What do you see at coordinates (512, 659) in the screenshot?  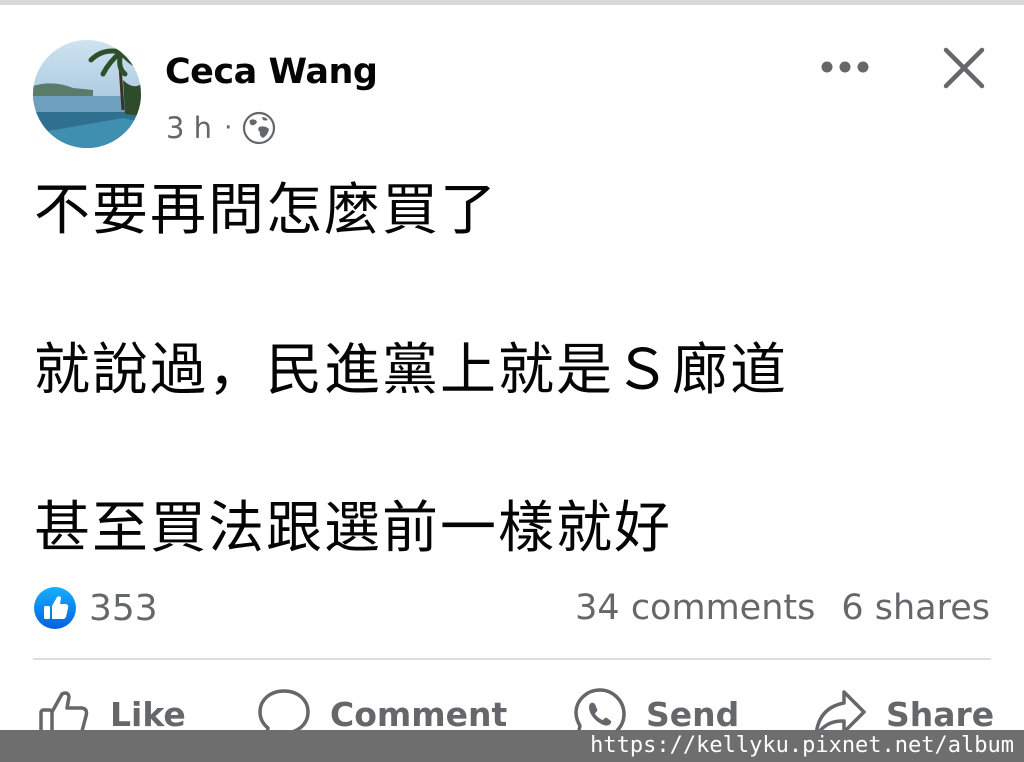 I see `actions-divider` at bounding box center [512, 659].